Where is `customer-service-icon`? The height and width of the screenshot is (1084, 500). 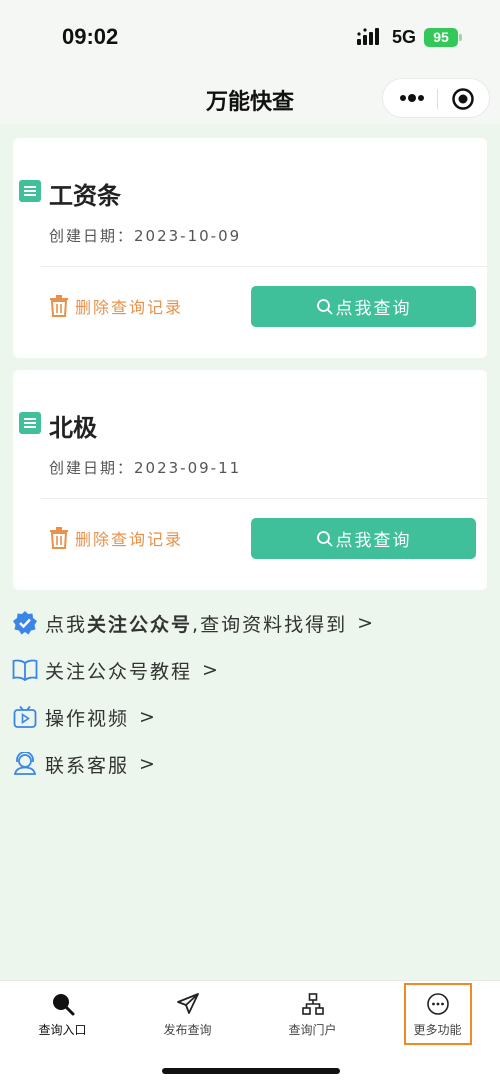 customer-service-icon is located at coordinates (25, 763).